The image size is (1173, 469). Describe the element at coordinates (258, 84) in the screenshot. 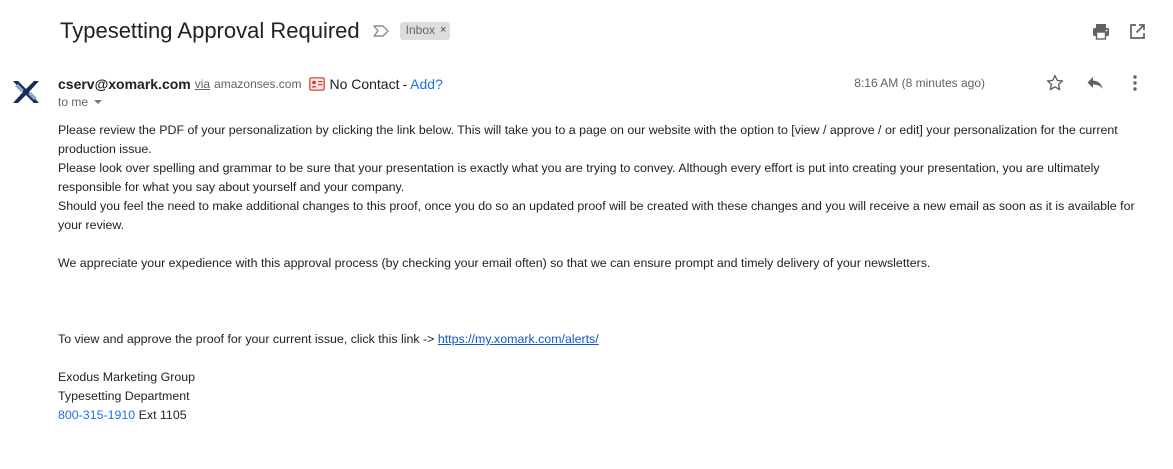

I see `via-domain: amazonses.com` at that location.